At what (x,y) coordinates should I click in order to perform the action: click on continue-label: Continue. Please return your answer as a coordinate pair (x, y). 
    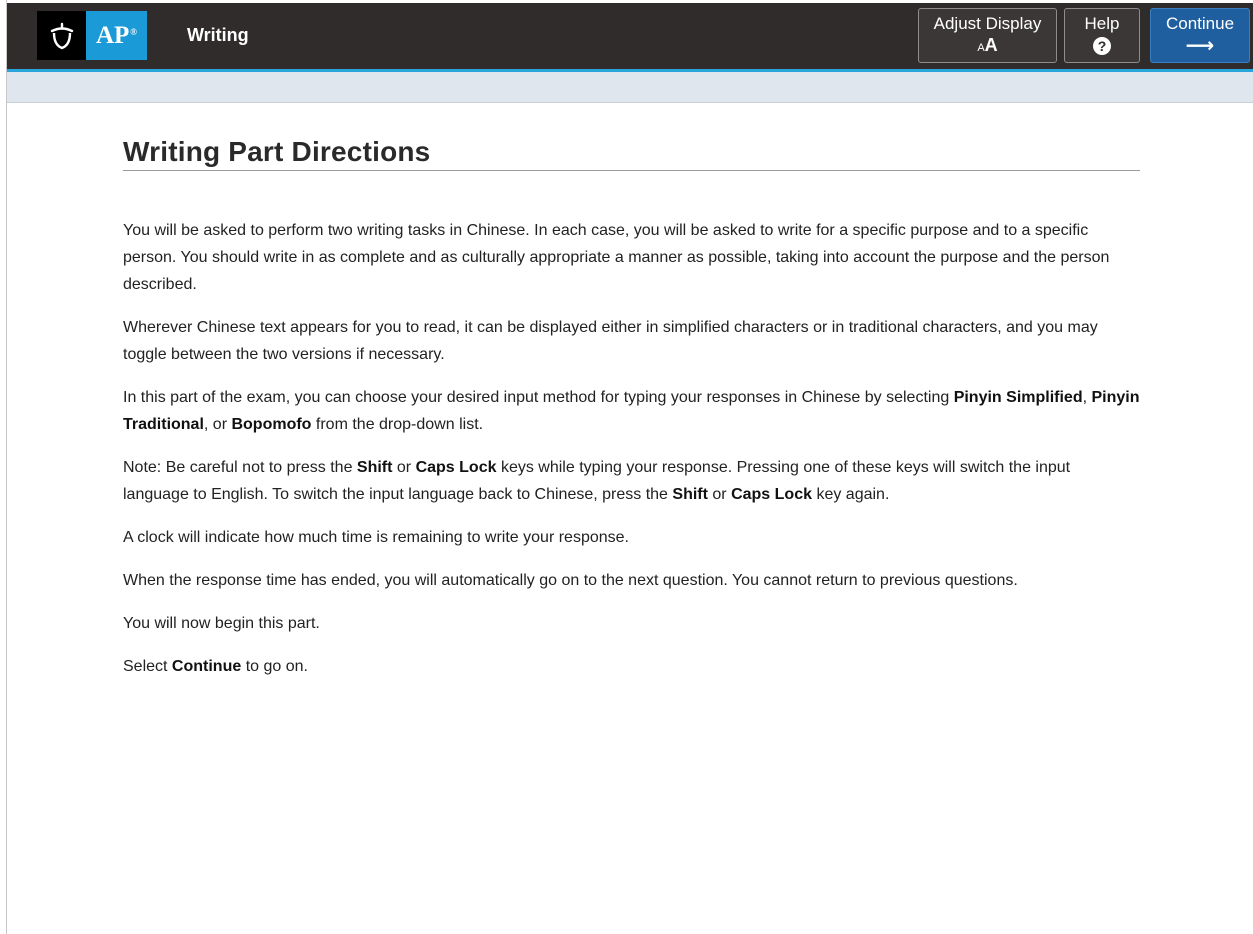
    Looking at the image, I should click on (1200, 23).